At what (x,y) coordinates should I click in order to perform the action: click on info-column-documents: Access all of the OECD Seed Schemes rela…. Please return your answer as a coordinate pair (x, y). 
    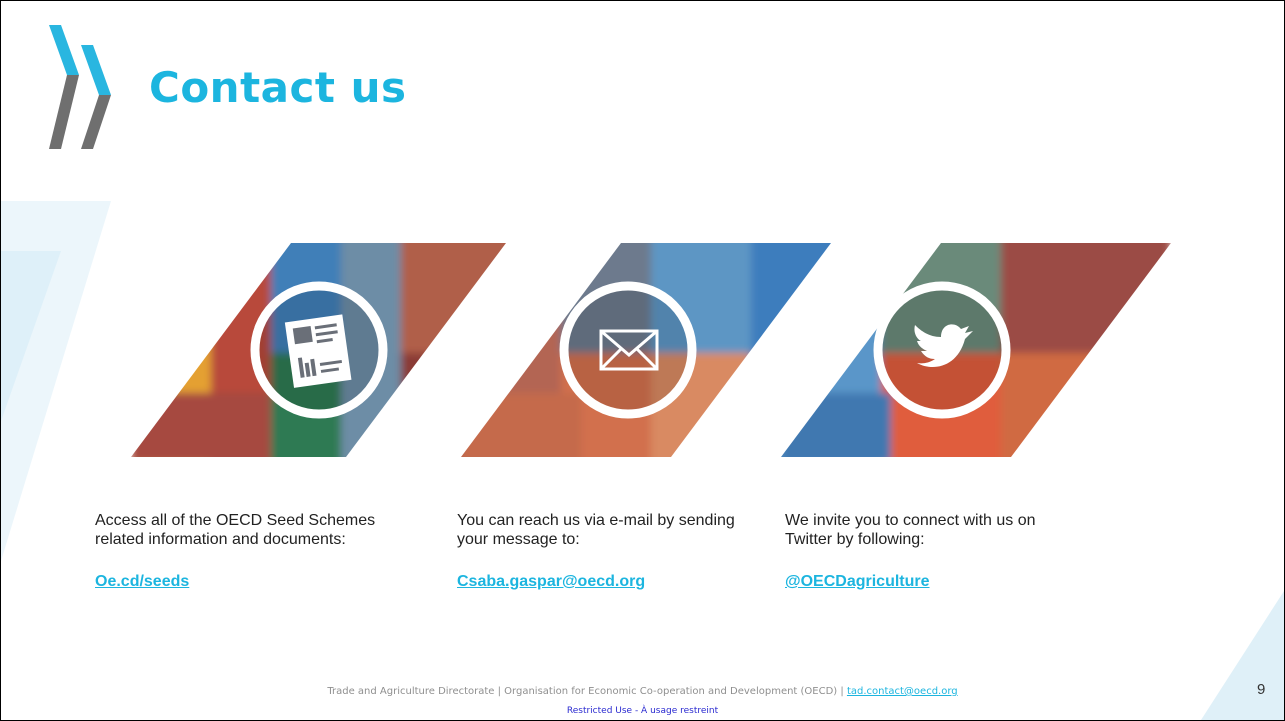
    Looking at the image, I should click on (245, 551).